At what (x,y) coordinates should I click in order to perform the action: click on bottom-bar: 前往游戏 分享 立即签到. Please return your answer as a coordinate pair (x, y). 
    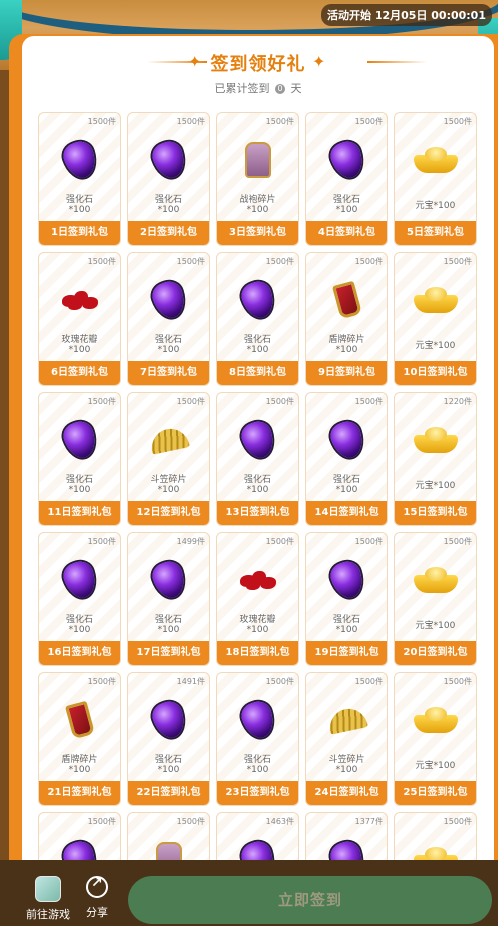
    Looking at the image, I should click on (249, 893).